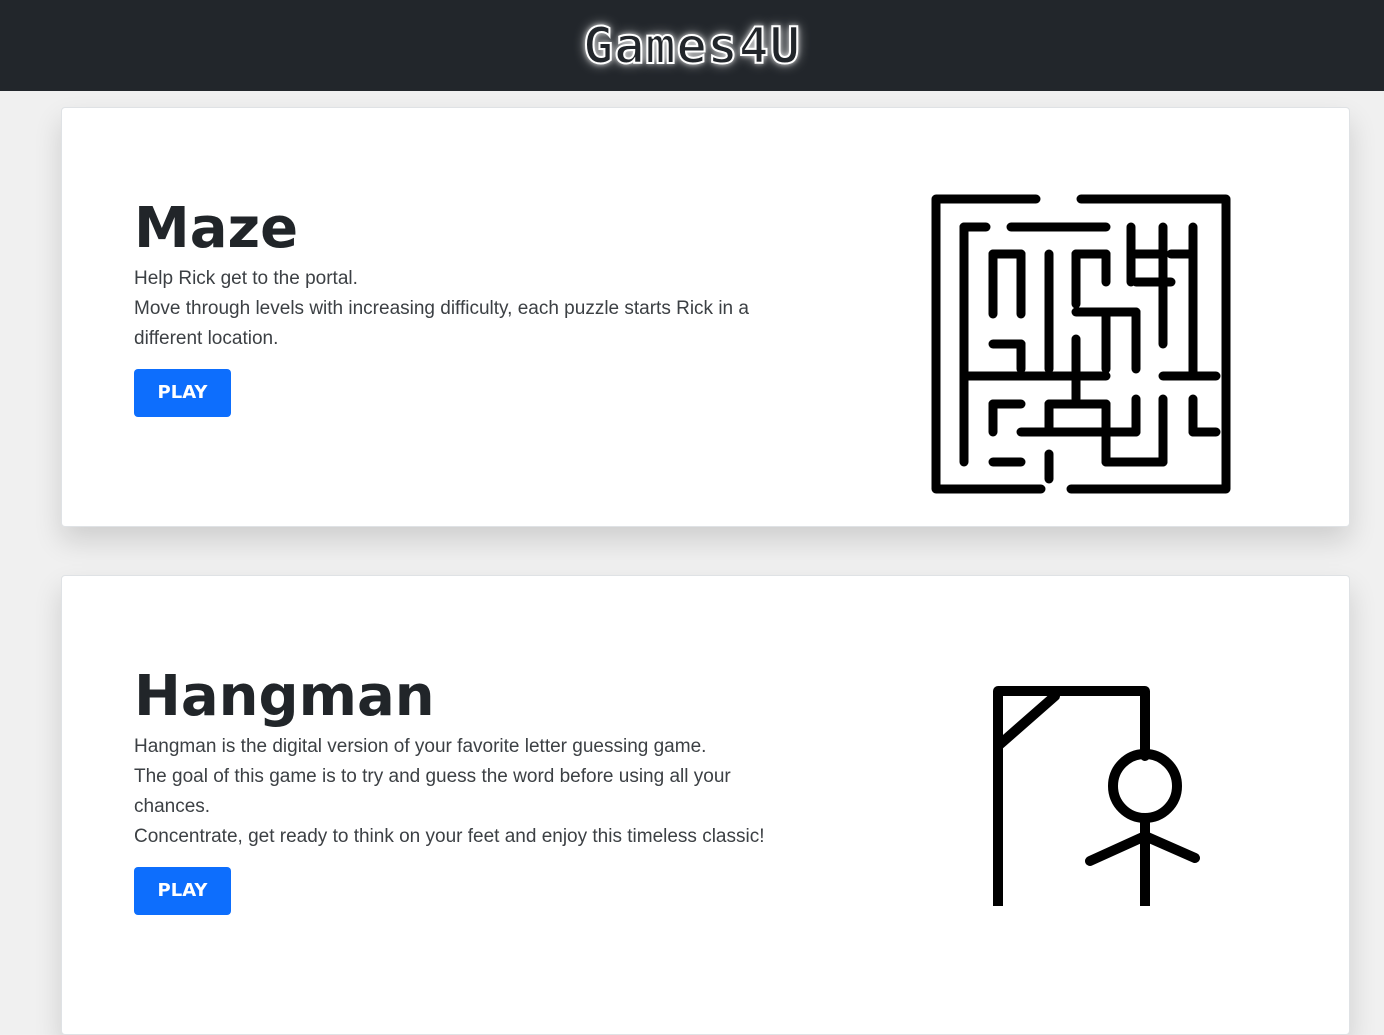  What do you see at coordinates (216, 228) in the screenshot?
I see `card-title: Maze` at bounding box center [216, 228].